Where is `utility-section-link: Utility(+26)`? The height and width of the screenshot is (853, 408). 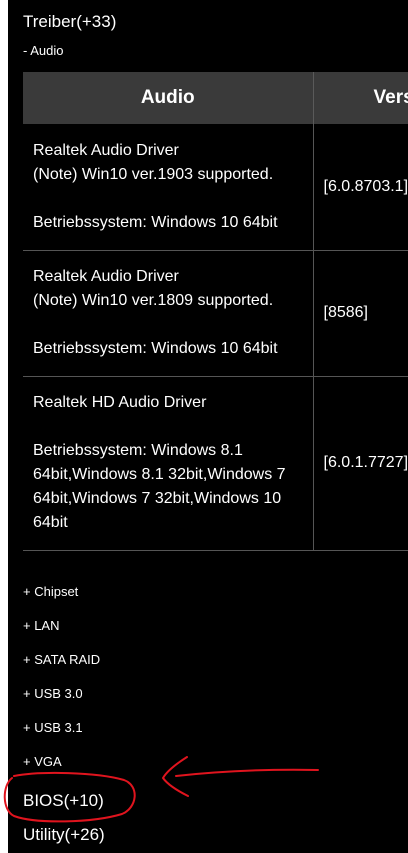 utility-section-link: Utility(+26) is located at coordinates (64, 835).